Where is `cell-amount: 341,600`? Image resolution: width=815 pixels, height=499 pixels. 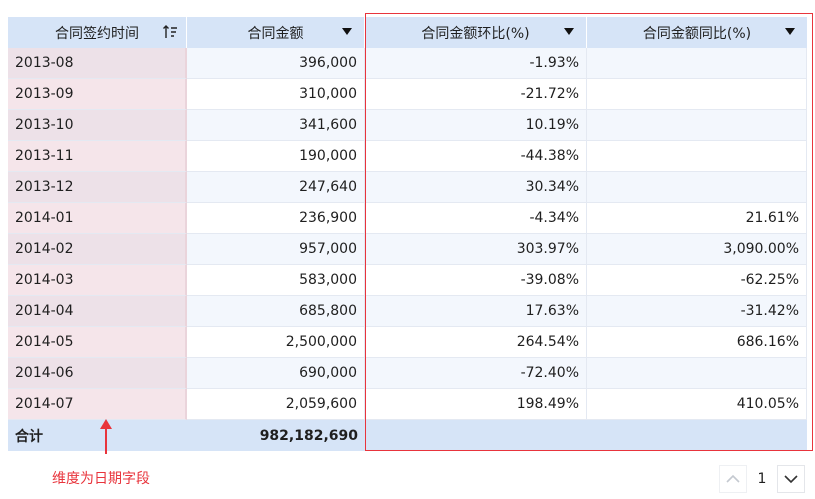
cell-amount: 341,600 is located at coordinates (276, 125).